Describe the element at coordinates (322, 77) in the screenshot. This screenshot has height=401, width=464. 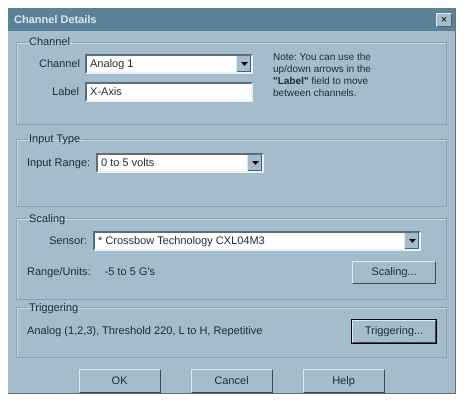
I see `note-text: Note: You can use the up/down arrows in the "Label" field to move between channels.` at that location.